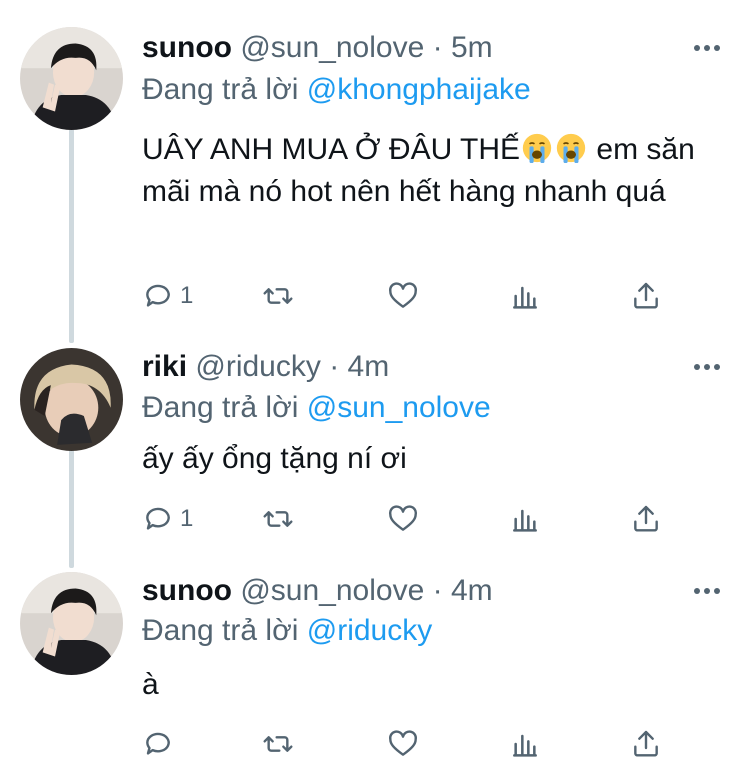 This screenshot has width=750, height=774. I want to click on tweet-text-part: UÂY ANH MUA Ở ĐÂU THẾ, so click(331, 149).